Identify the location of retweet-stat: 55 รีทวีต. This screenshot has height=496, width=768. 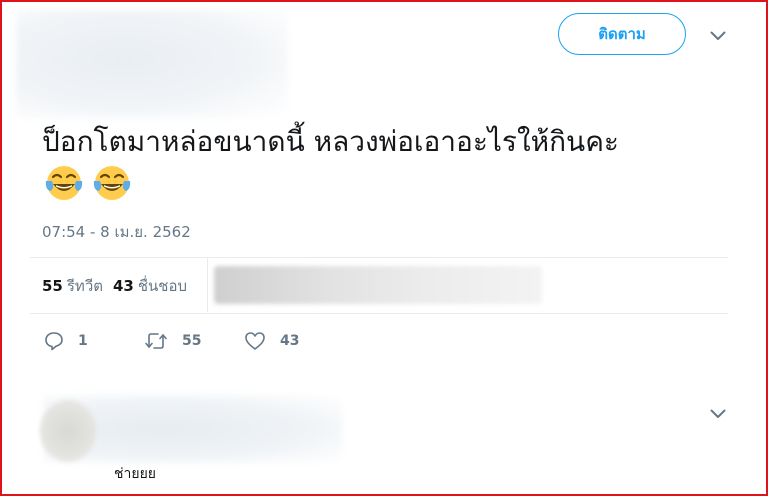
(72, 286).